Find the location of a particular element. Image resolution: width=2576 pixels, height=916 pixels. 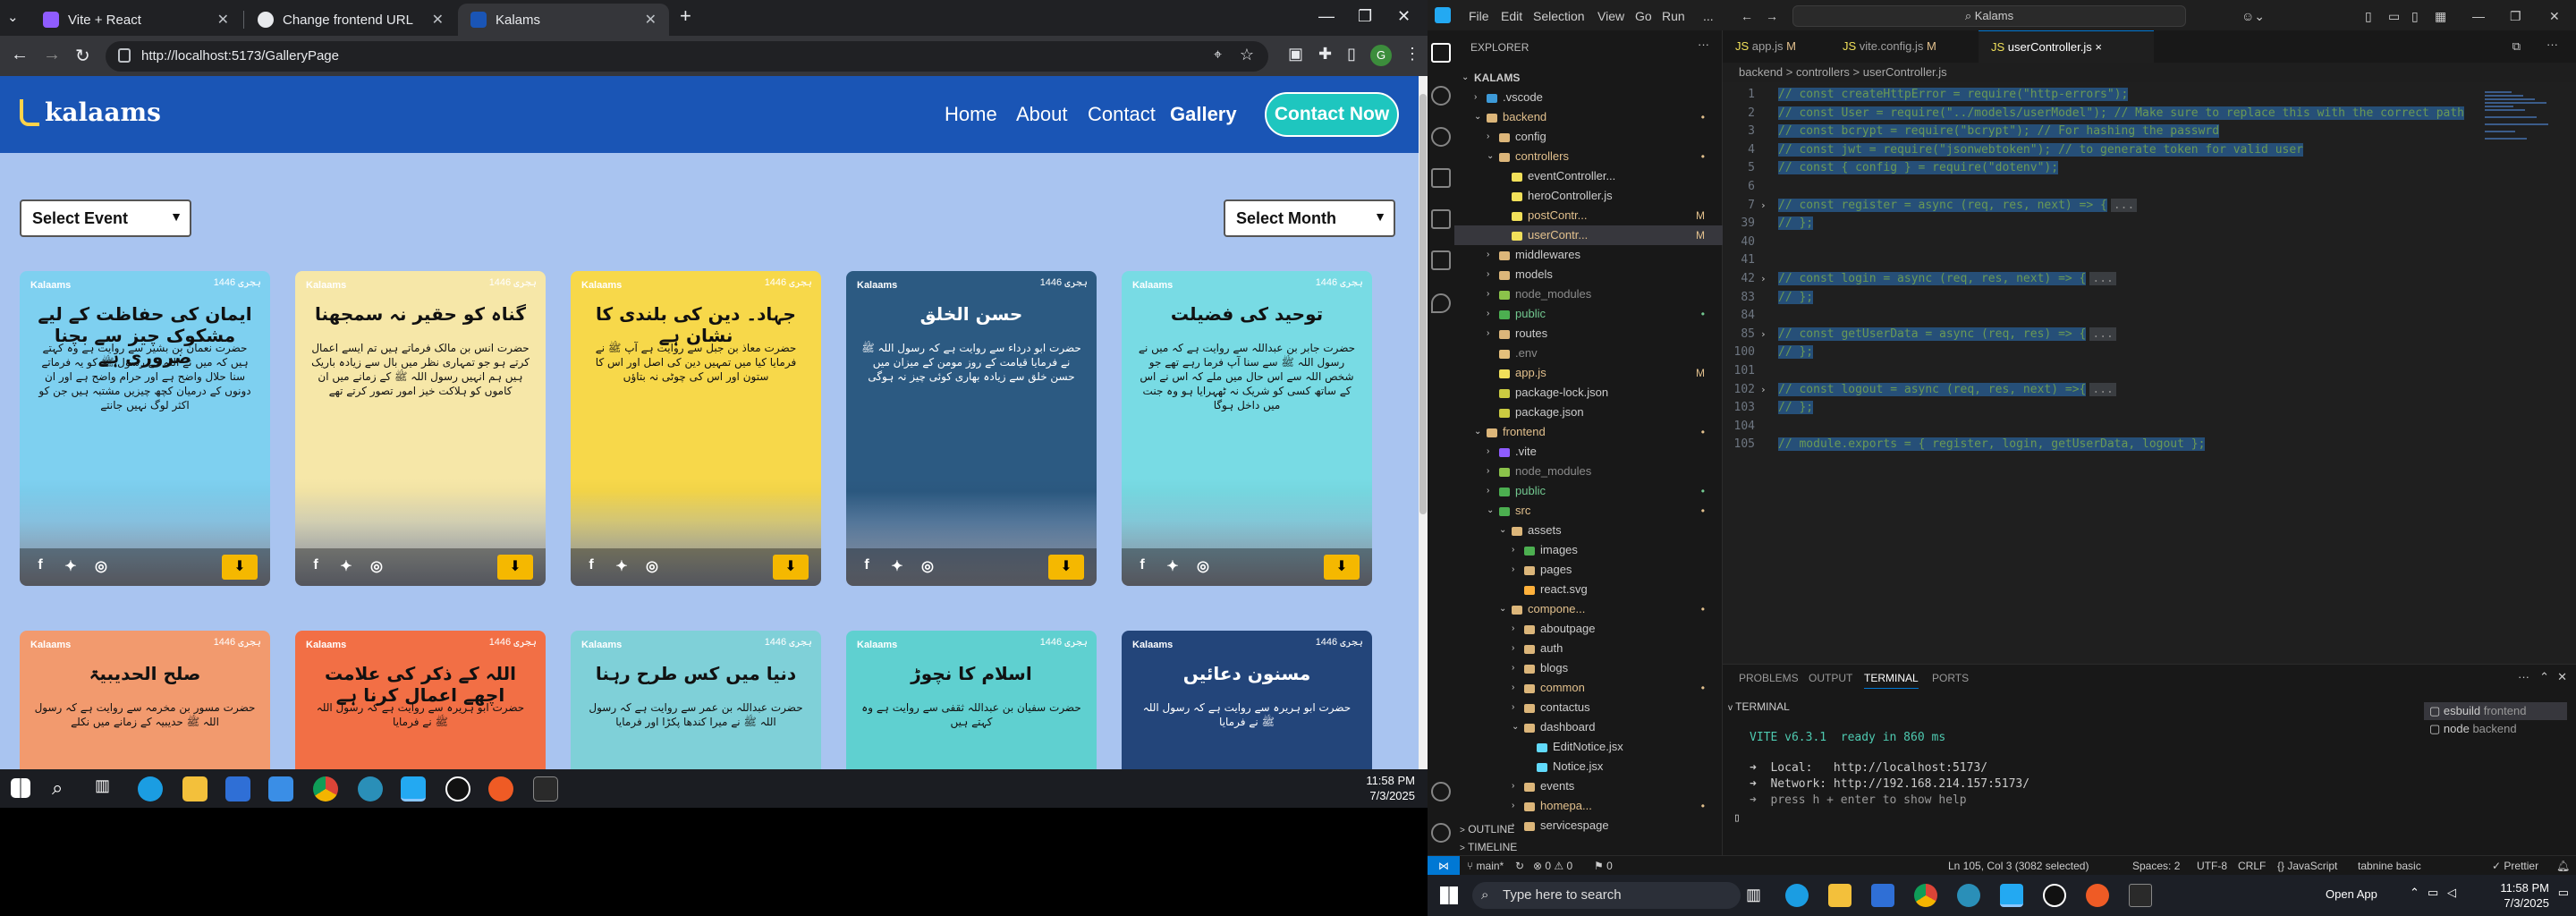

site-logo: kalaams is located at coordinates (90, 112).